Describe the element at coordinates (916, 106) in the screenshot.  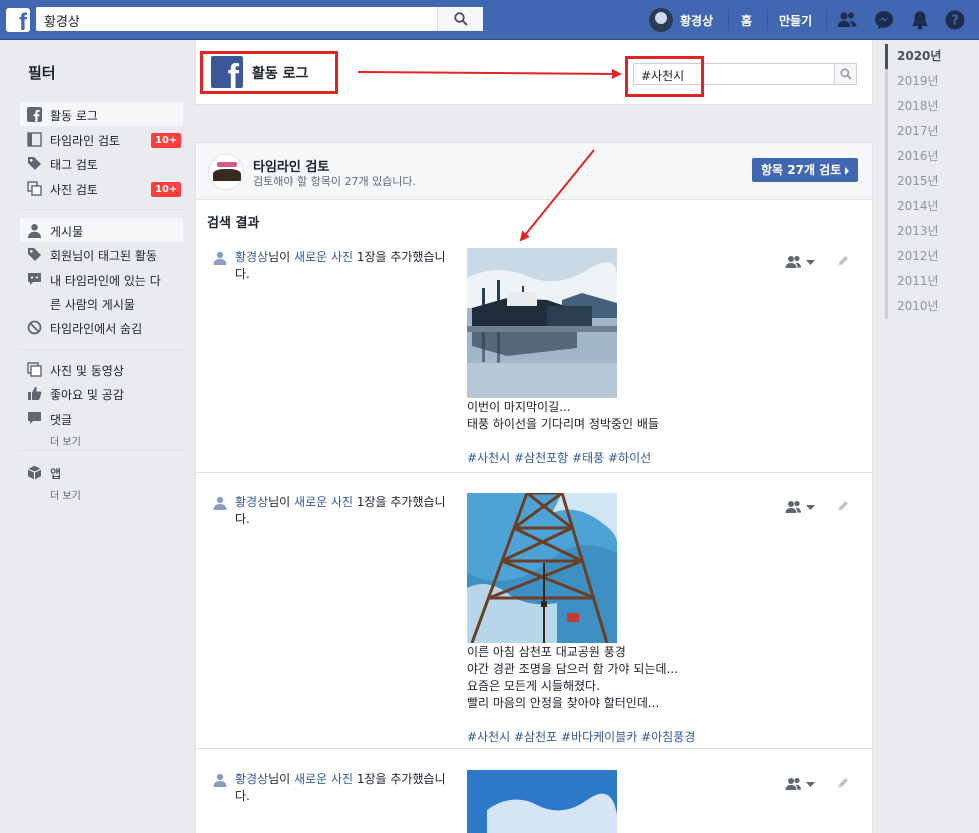
I see `year-link: 2018년` at that location.